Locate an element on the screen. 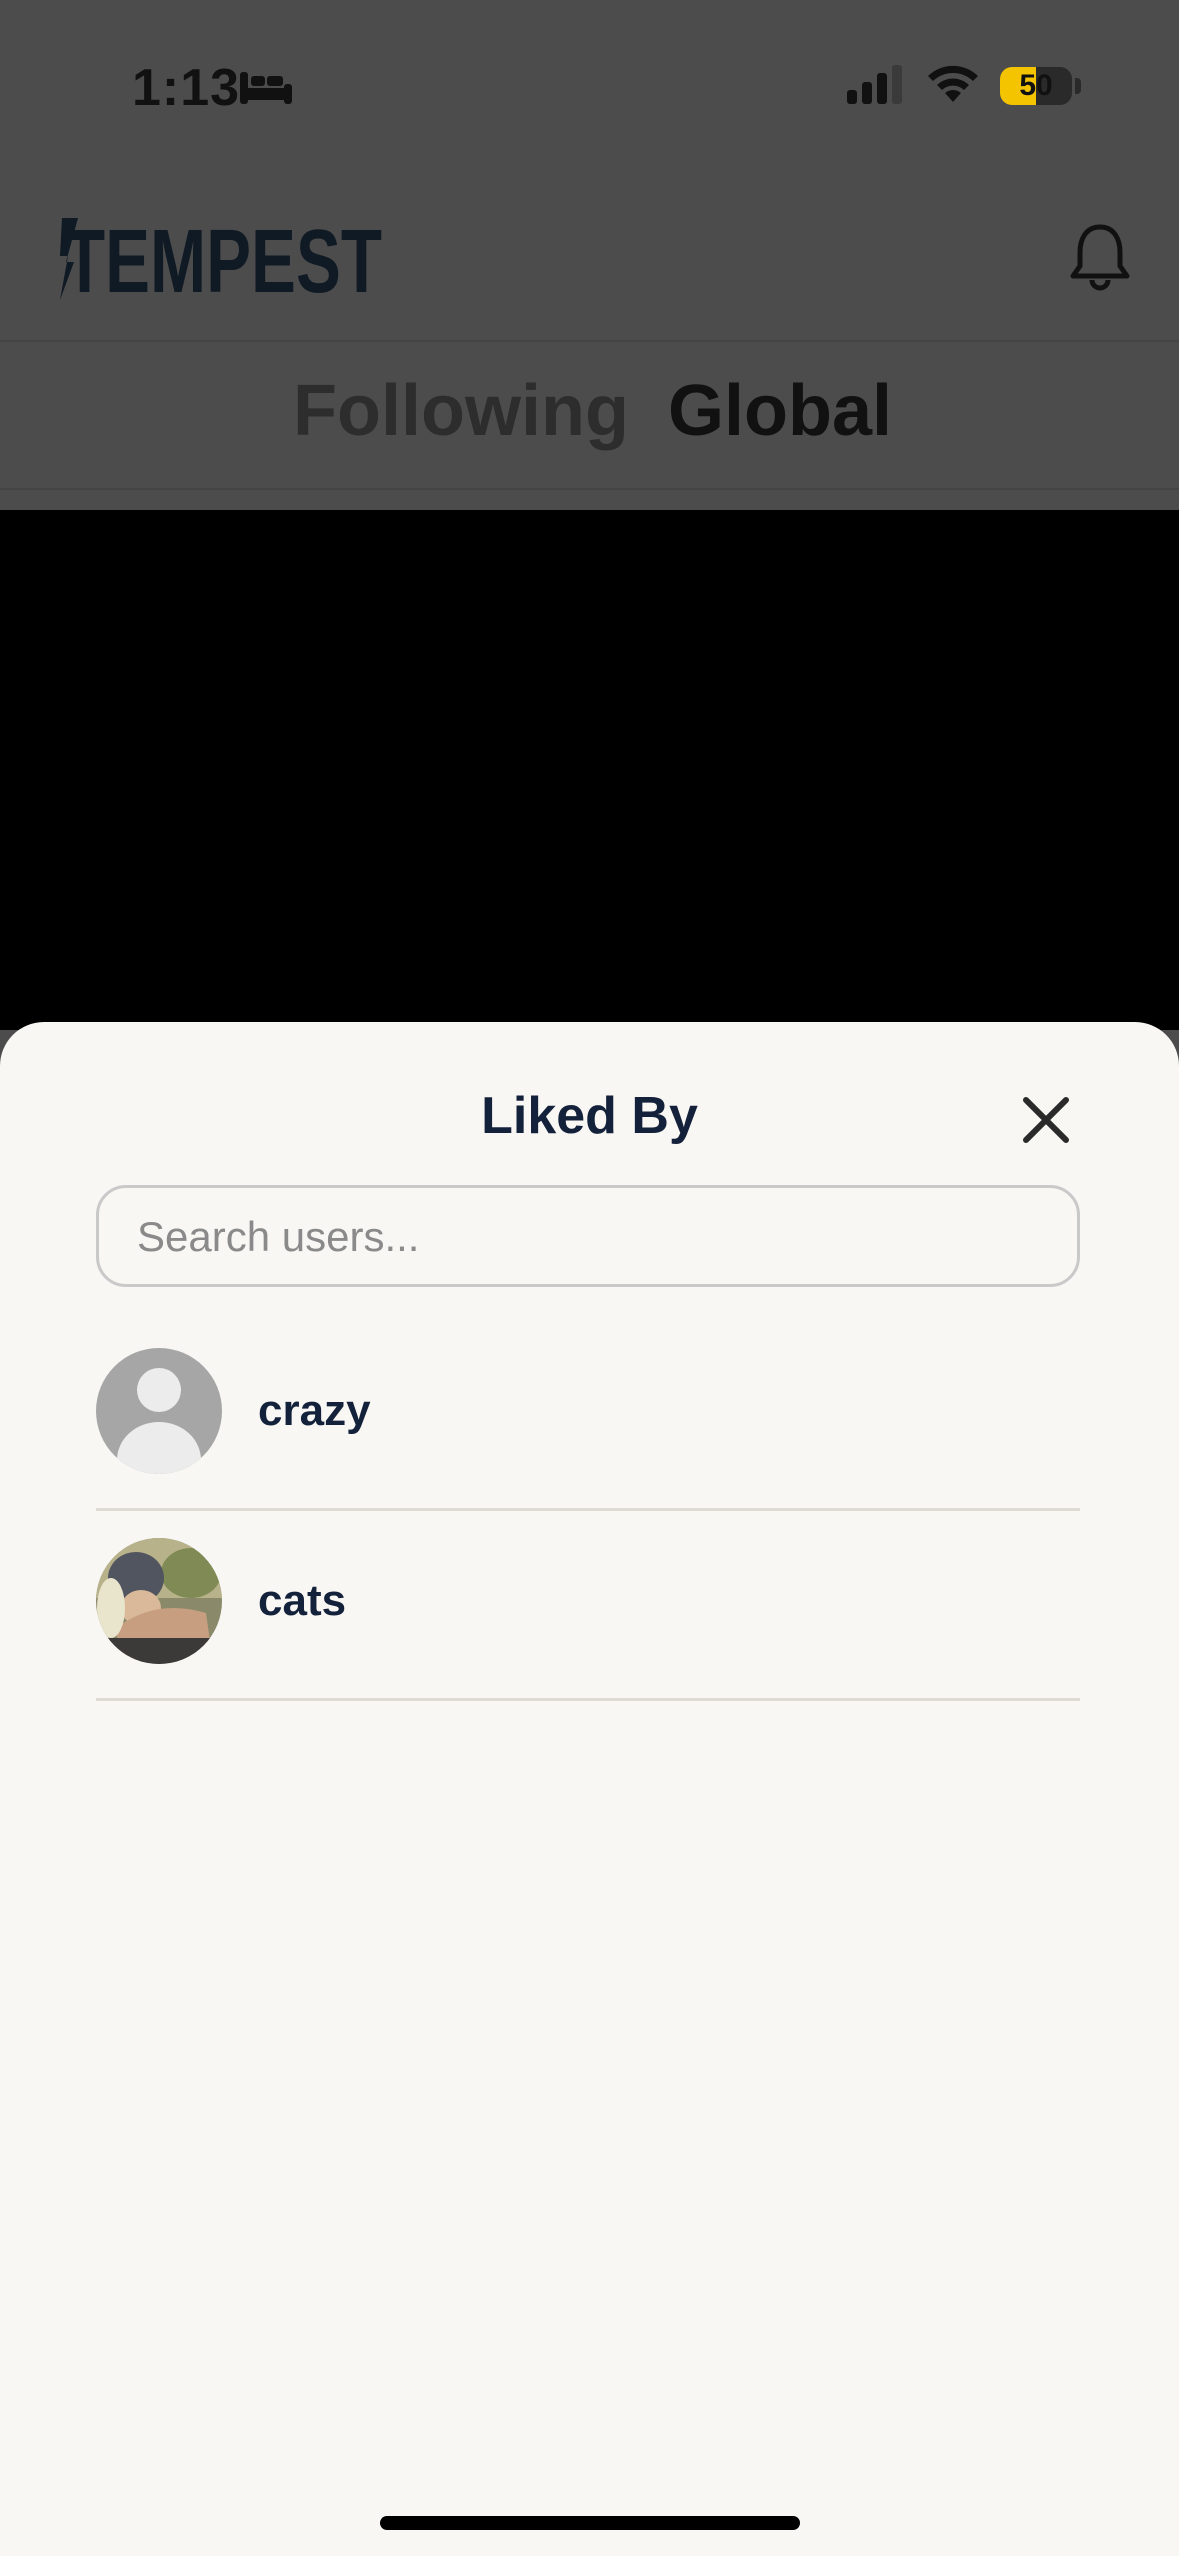 The height and width of the screenshot is (2556, 1179). close-icon is located at coordinates (1046, 1120).